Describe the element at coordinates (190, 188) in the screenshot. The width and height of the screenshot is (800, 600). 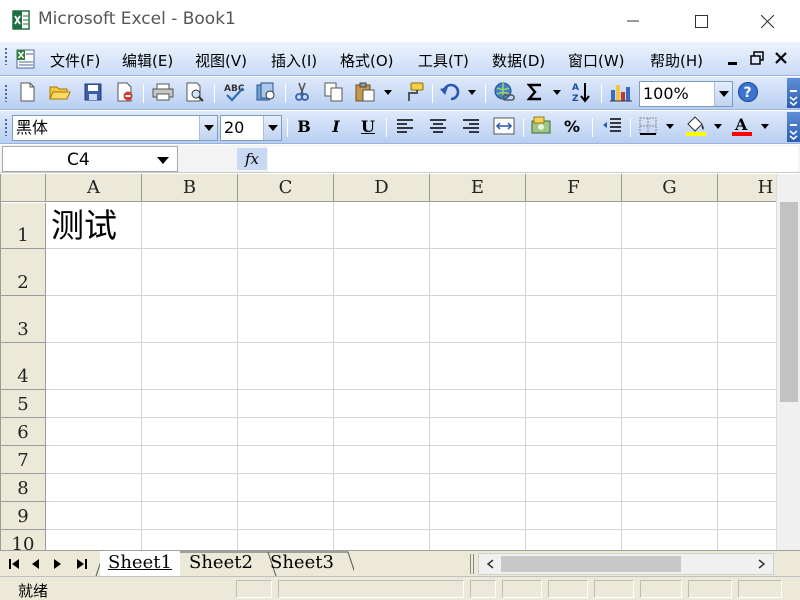
I see `column-header-b: B` at that location.